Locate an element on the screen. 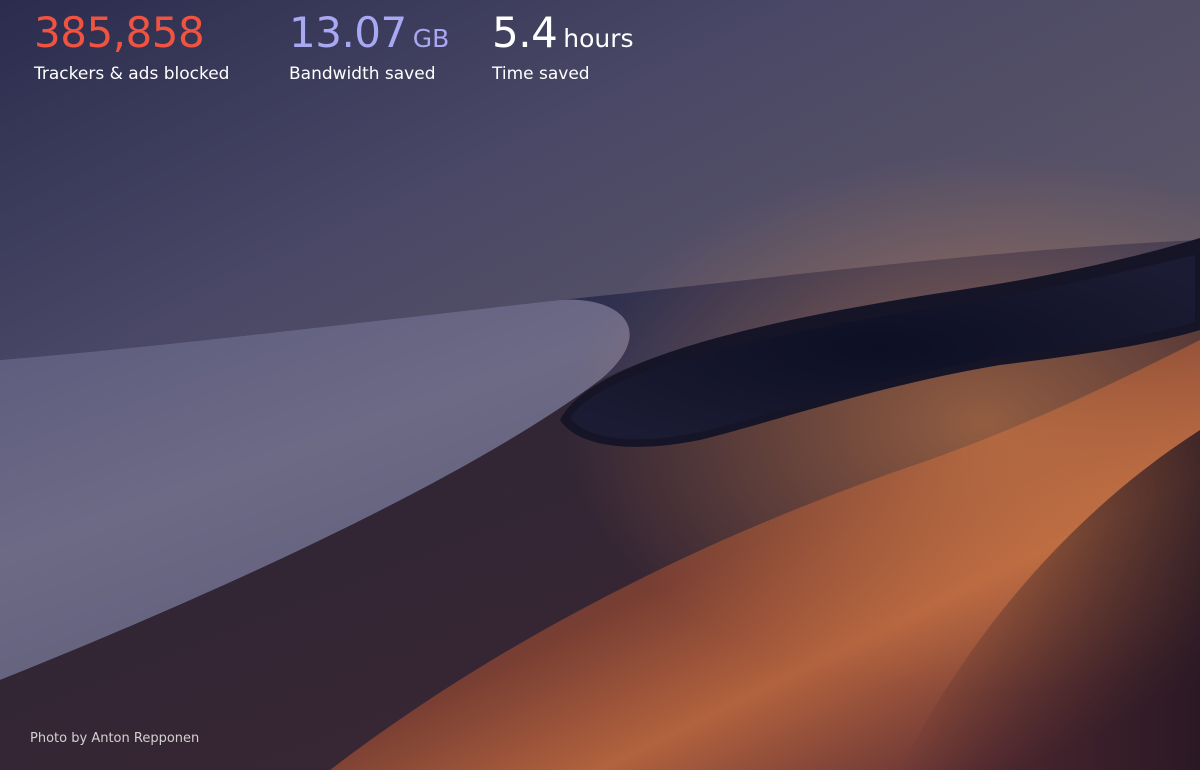 Image resolution: width=1200 pixels, height=770 pixels. time-unit: hours is located at coordinates (598, 38).